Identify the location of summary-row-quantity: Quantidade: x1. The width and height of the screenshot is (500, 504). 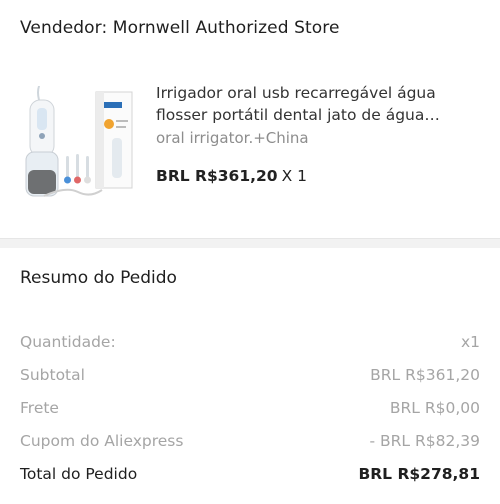
(250, 342).